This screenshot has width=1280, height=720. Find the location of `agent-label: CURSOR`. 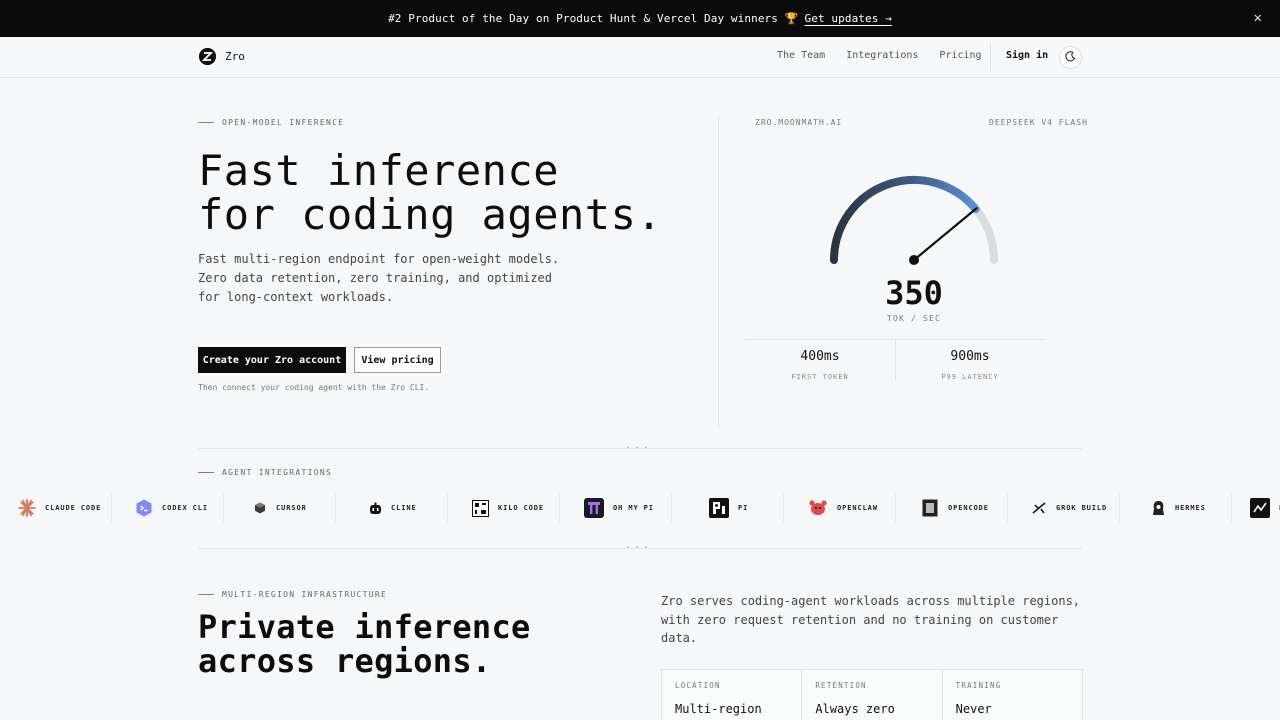

agent-label: CURSOR is located at coordinates (291, 508).